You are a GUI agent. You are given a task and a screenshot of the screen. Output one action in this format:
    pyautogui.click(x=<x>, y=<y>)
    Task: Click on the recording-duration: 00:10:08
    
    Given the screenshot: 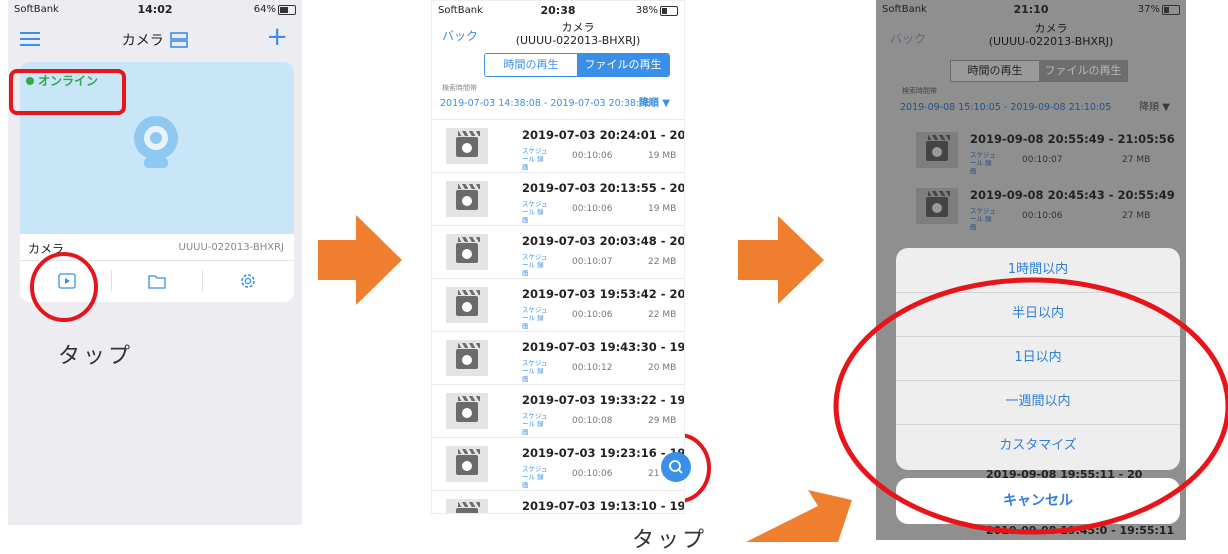 What is the action you would take?
    pyautogui.click(x=592, y=421)
    